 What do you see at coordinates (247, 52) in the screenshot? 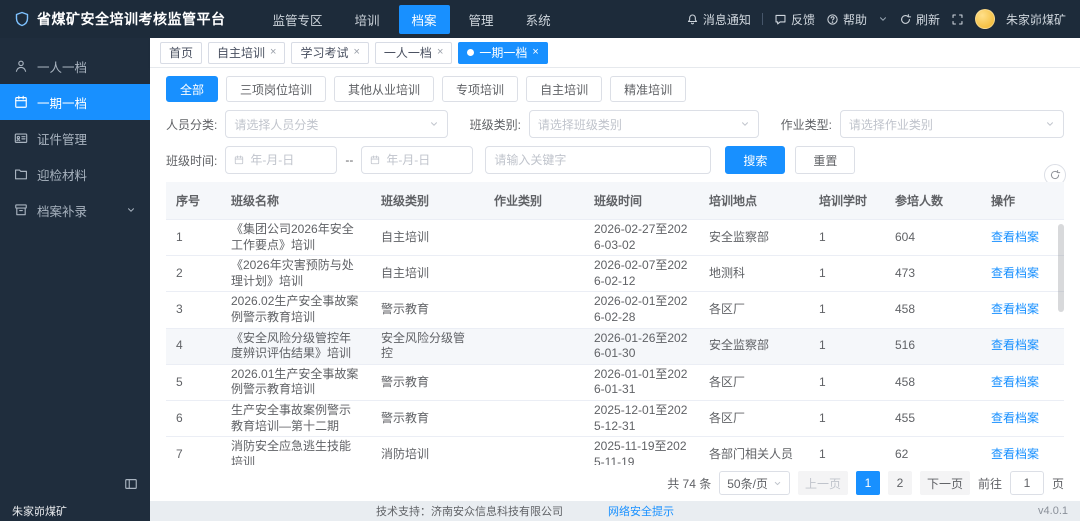
I see `tag-self-training: 自主培训 ×` at bounding box center [247, 52].